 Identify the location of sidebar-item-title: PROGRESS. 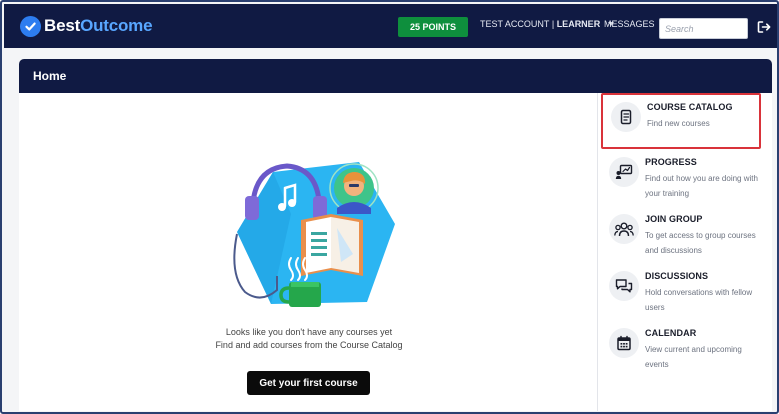
(671, 162).